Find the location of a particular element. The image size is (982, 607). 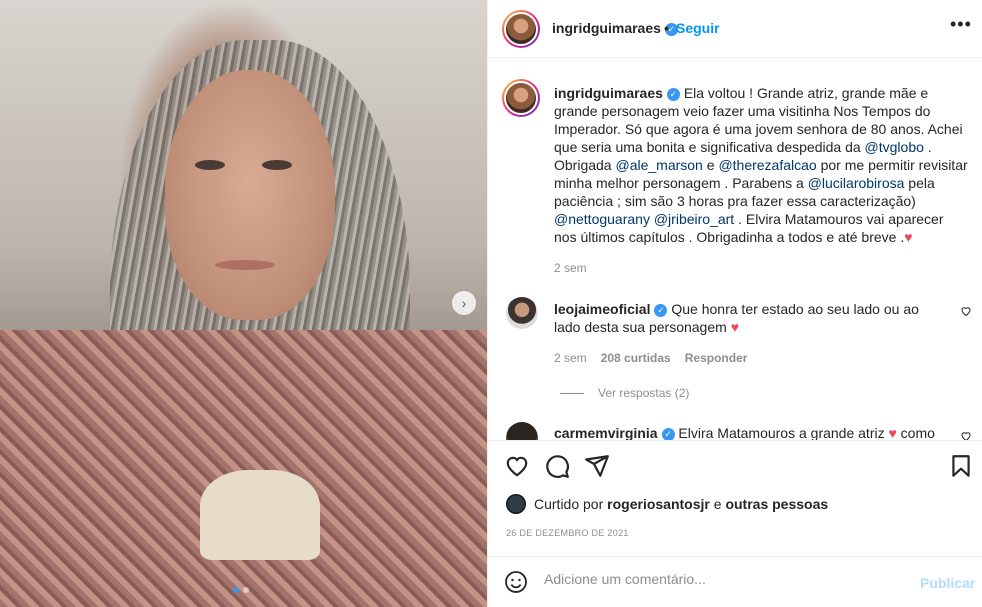

action-bar is located at coordinates (735, 465).